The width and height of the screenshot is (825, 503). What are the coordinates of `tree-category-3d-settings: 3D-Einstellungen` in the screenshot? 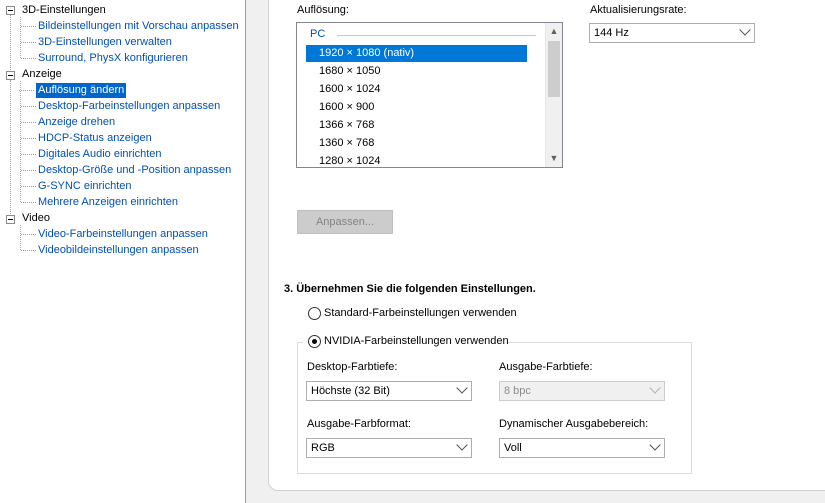 It's located at (64, 10).